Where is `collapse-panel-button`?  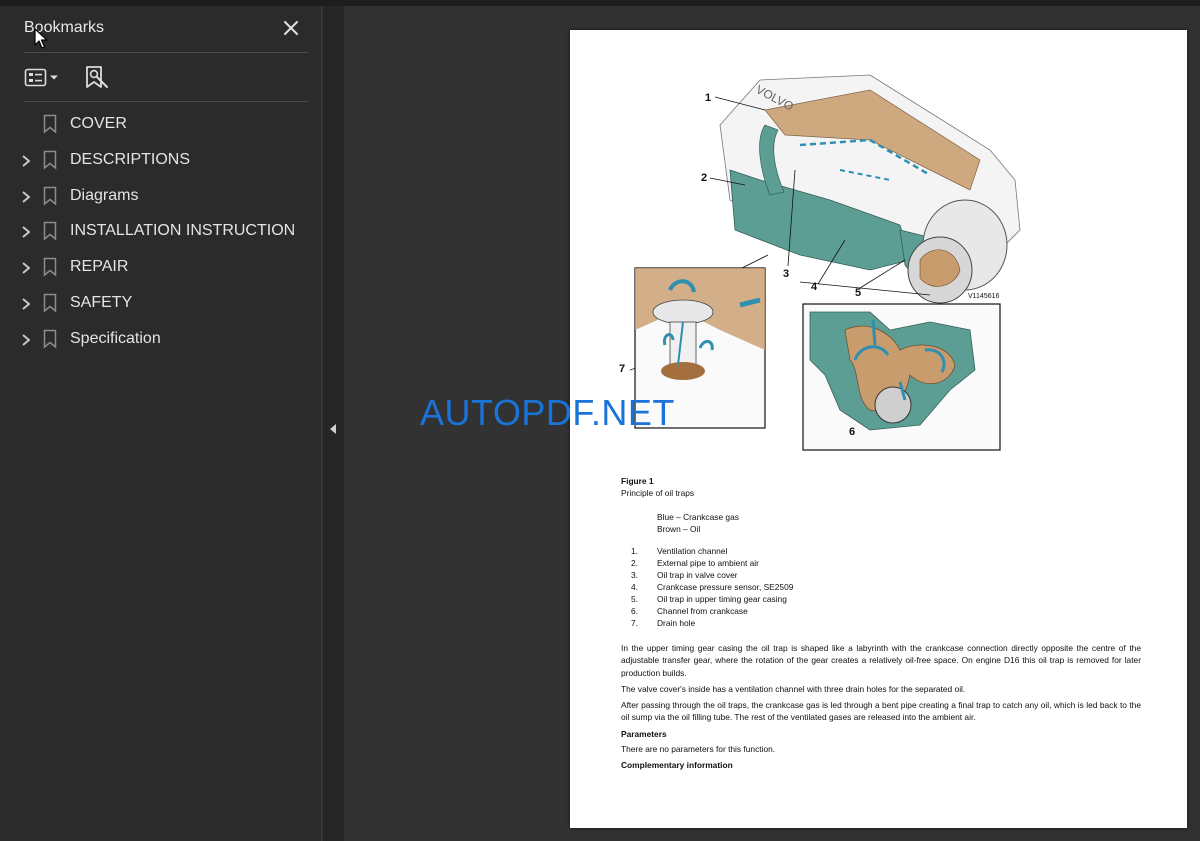
collapse-panel-button is located at coordinates (333, 429).